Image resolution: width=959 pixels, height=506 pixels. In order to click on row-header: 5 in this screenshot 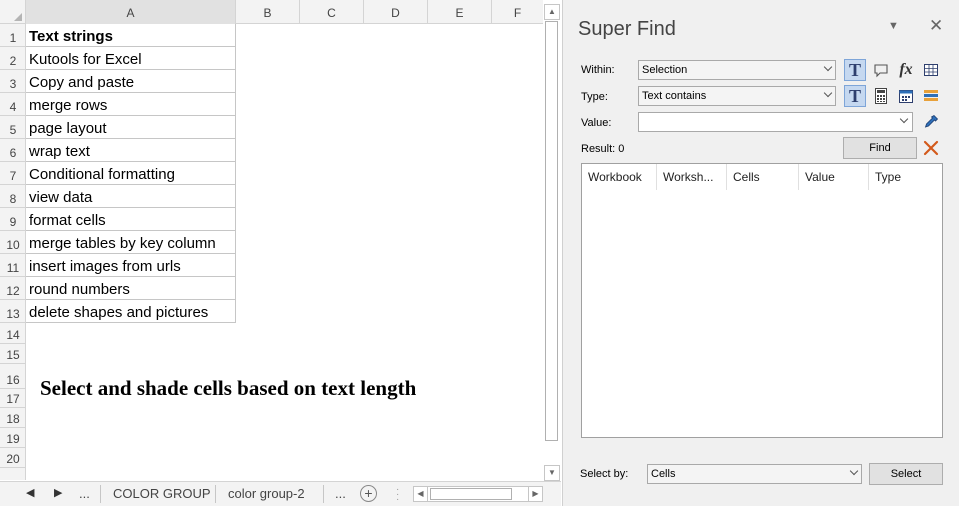, I will do `click(13, 127)`.